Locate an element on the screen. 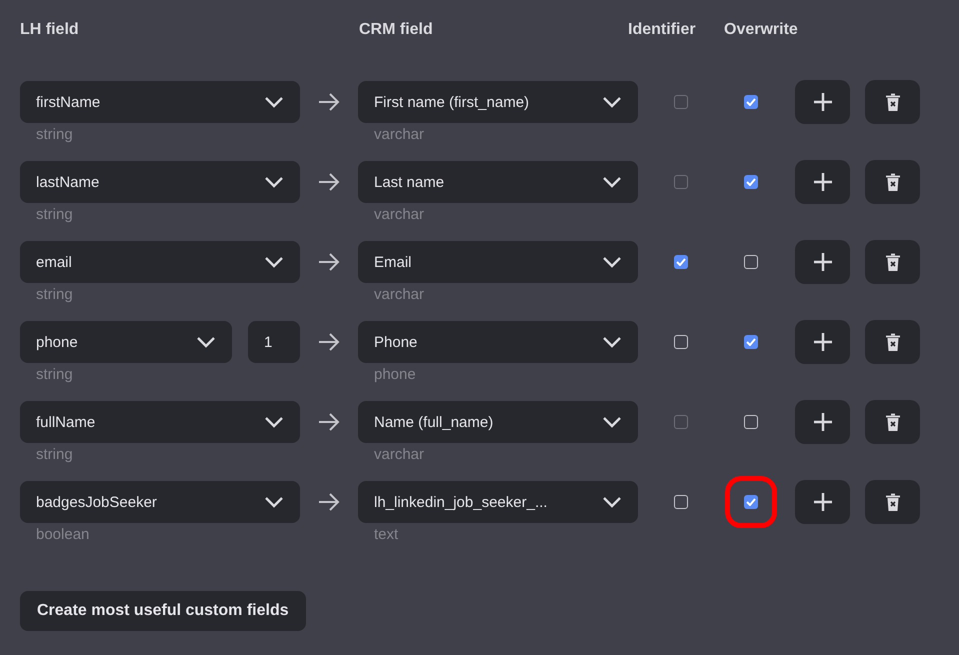 This screenshot has height=655, width=959. lh-field-select: lastName is located at coordinates (160, 182).